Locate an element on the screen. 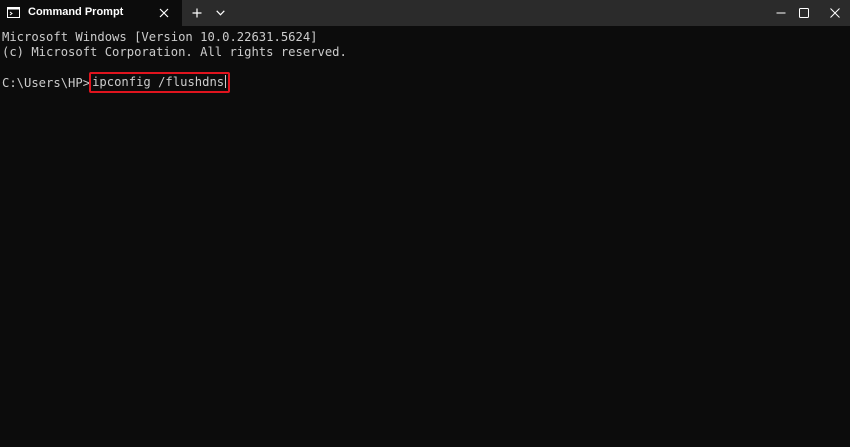 Image resolution: width=850 pixels, height=447 pixels. tab-command-prompt: Command Prompt is located at coordinates (91, 13).